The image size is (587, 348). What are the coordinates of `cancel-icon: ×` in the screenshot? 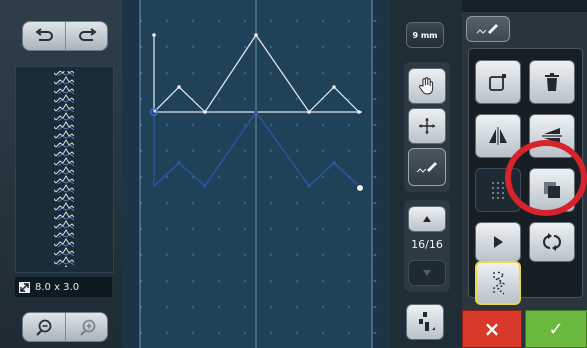 It's located at (492, 329).